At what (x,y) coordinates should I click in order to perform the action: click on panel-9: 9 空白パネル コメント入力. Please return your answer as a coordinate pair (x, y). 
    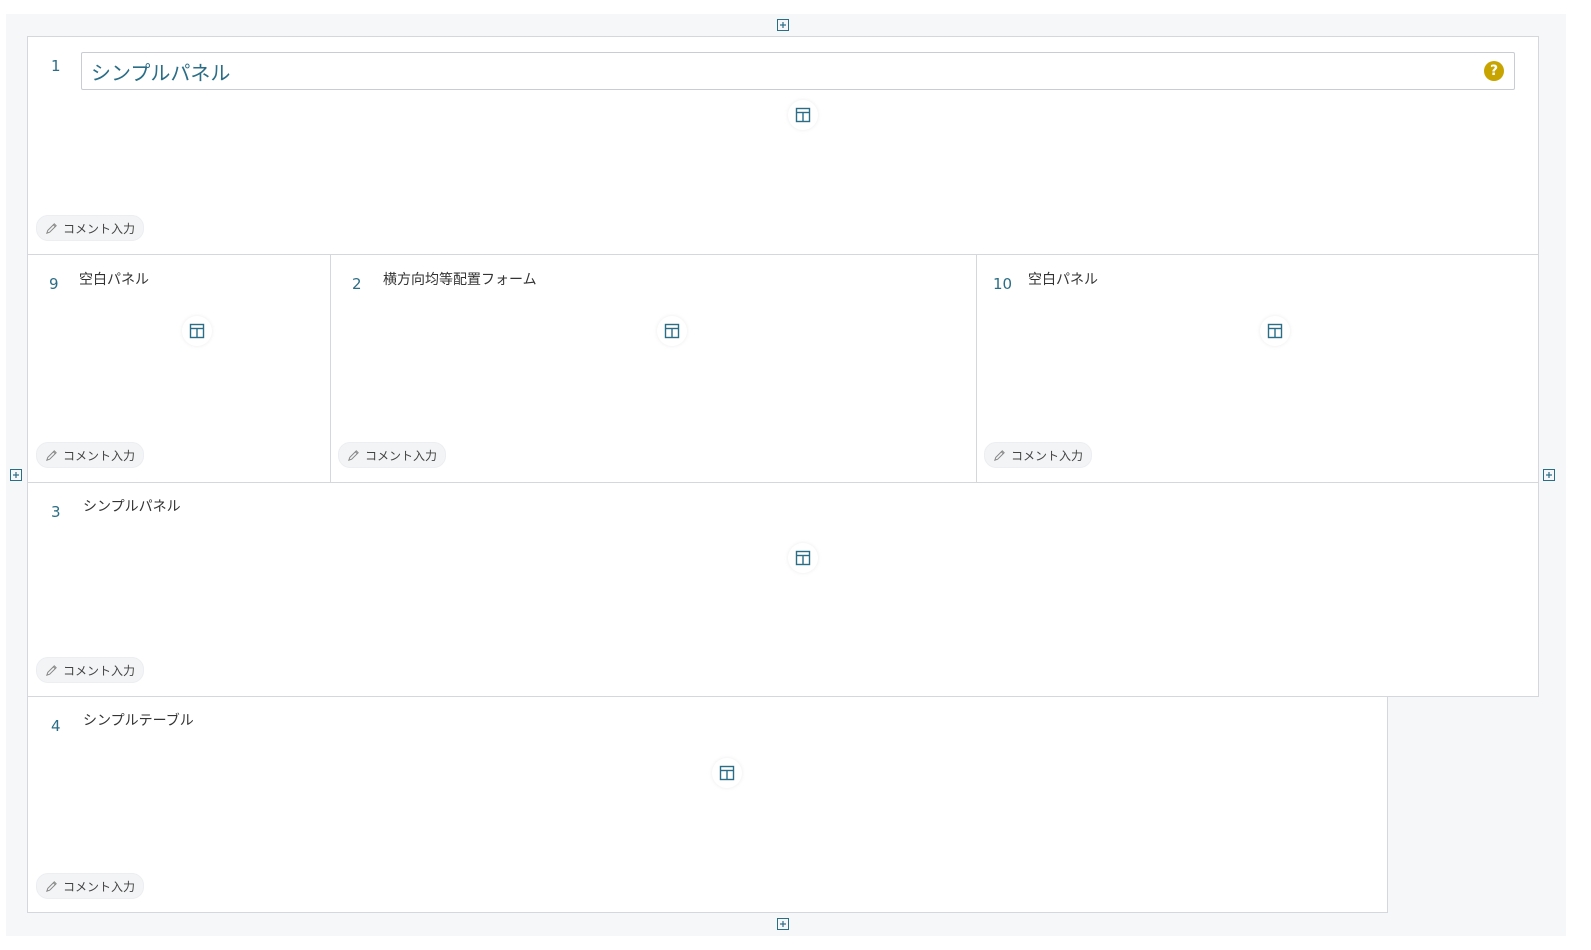
    Looking at the image, I should click on (179, 368).